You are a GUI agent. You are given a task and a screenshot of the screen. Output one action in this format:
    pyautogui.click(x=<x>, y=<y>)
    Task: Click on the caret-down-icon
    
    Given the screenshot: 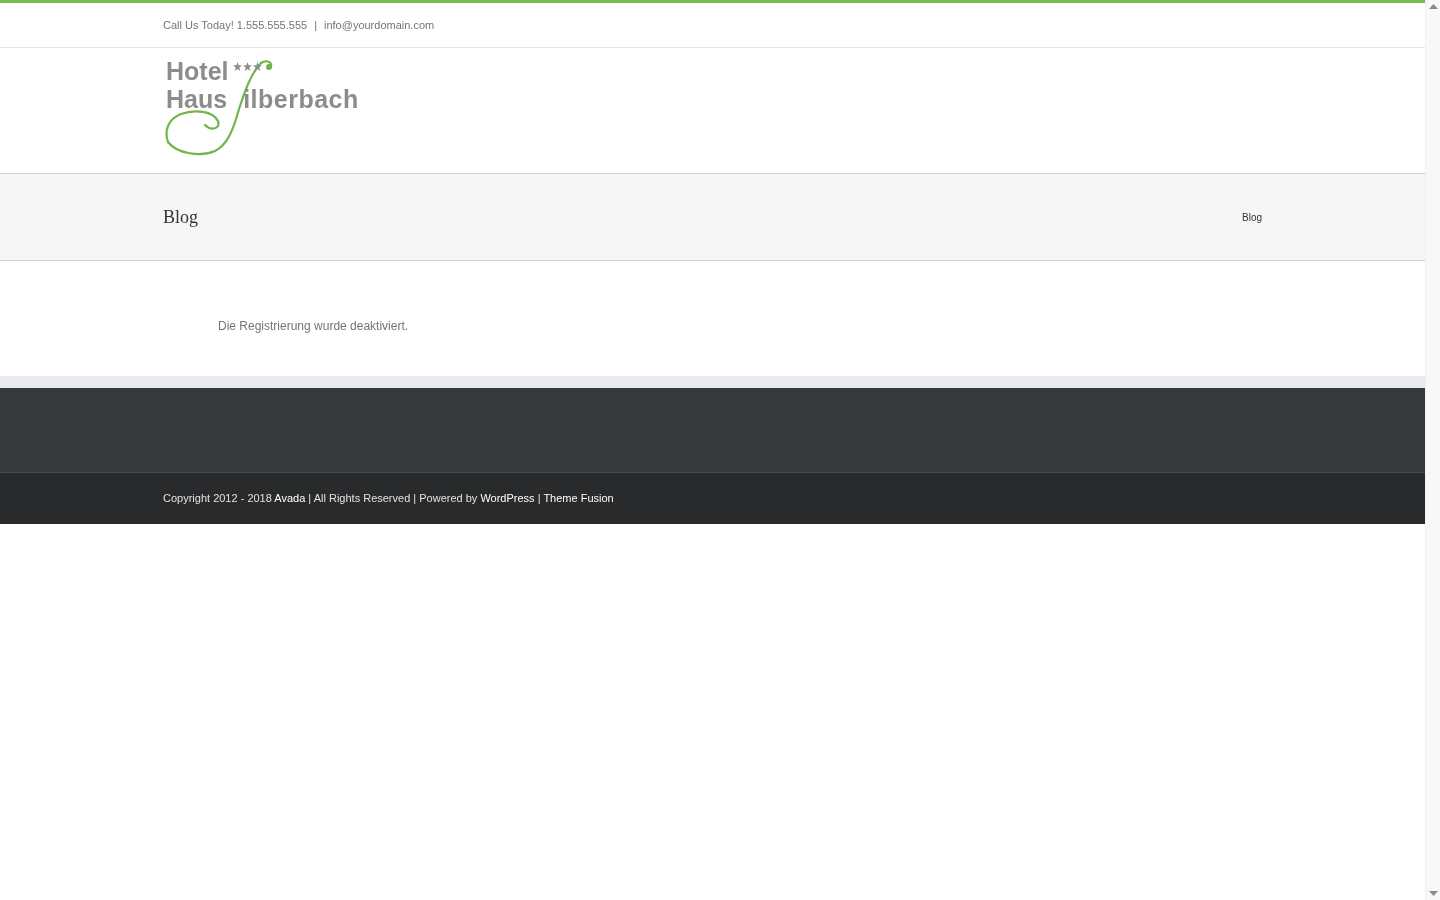 What is the action you would take?
    pyautogui.click(x=1433, y=893)
    